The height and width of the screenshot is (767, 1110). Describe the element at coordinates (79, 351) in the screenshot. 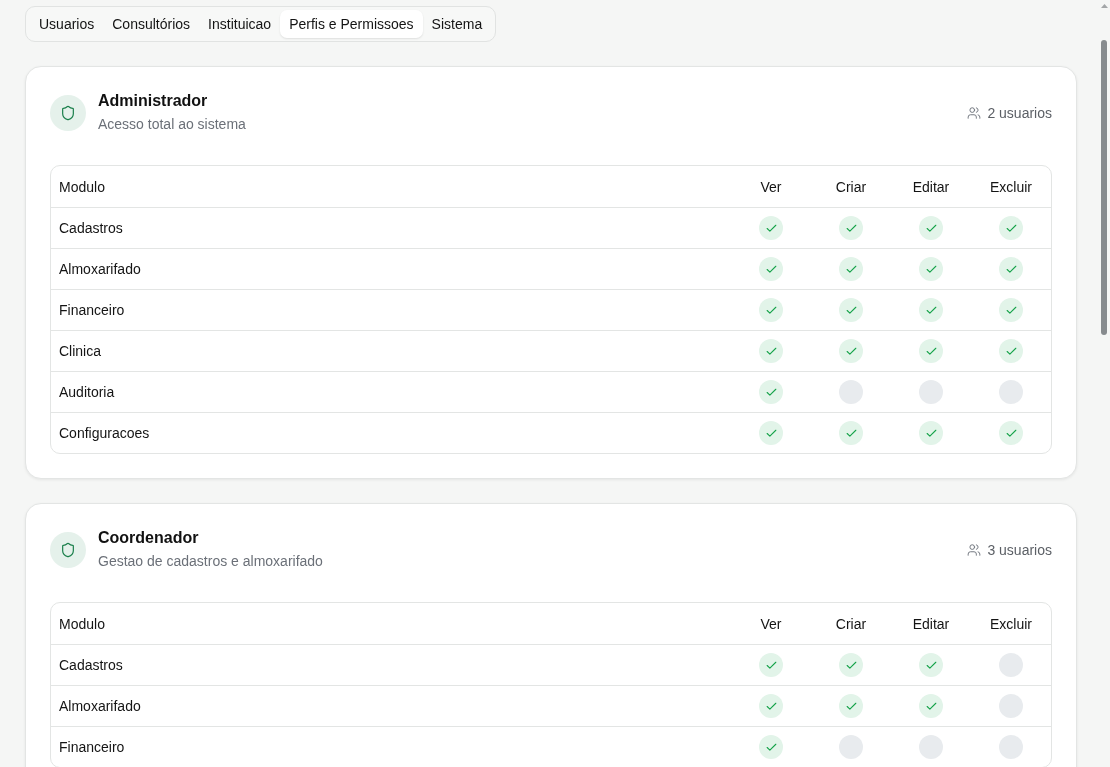

I see `table-cell-text: Clinica` at that location.